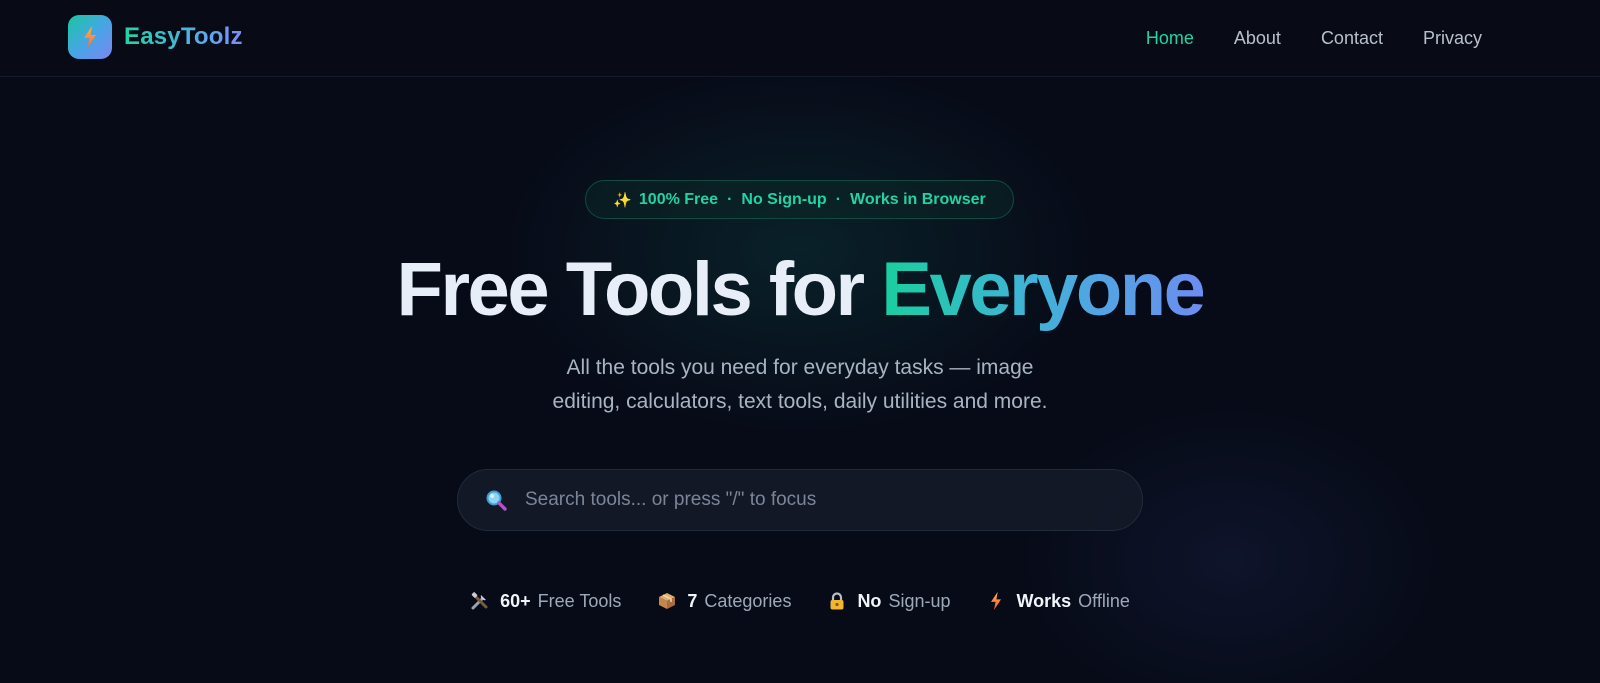 This screenshot has width=1600, height=683. I want to click on headline-accent: Everyone, so click(1043, 289).